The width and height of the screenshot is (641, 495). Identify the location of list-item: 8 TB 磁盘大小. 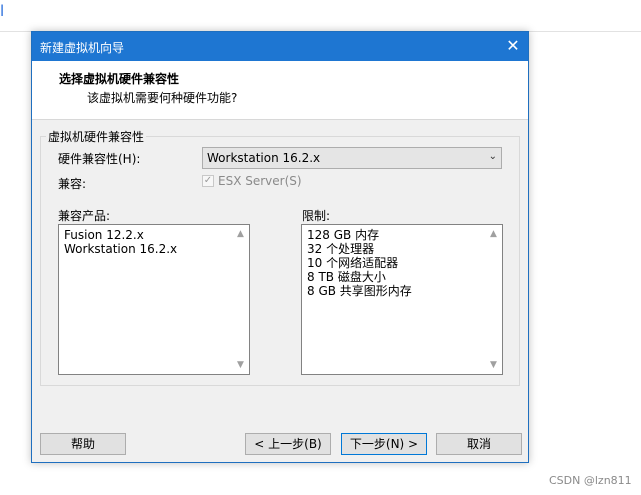
(358, 277).